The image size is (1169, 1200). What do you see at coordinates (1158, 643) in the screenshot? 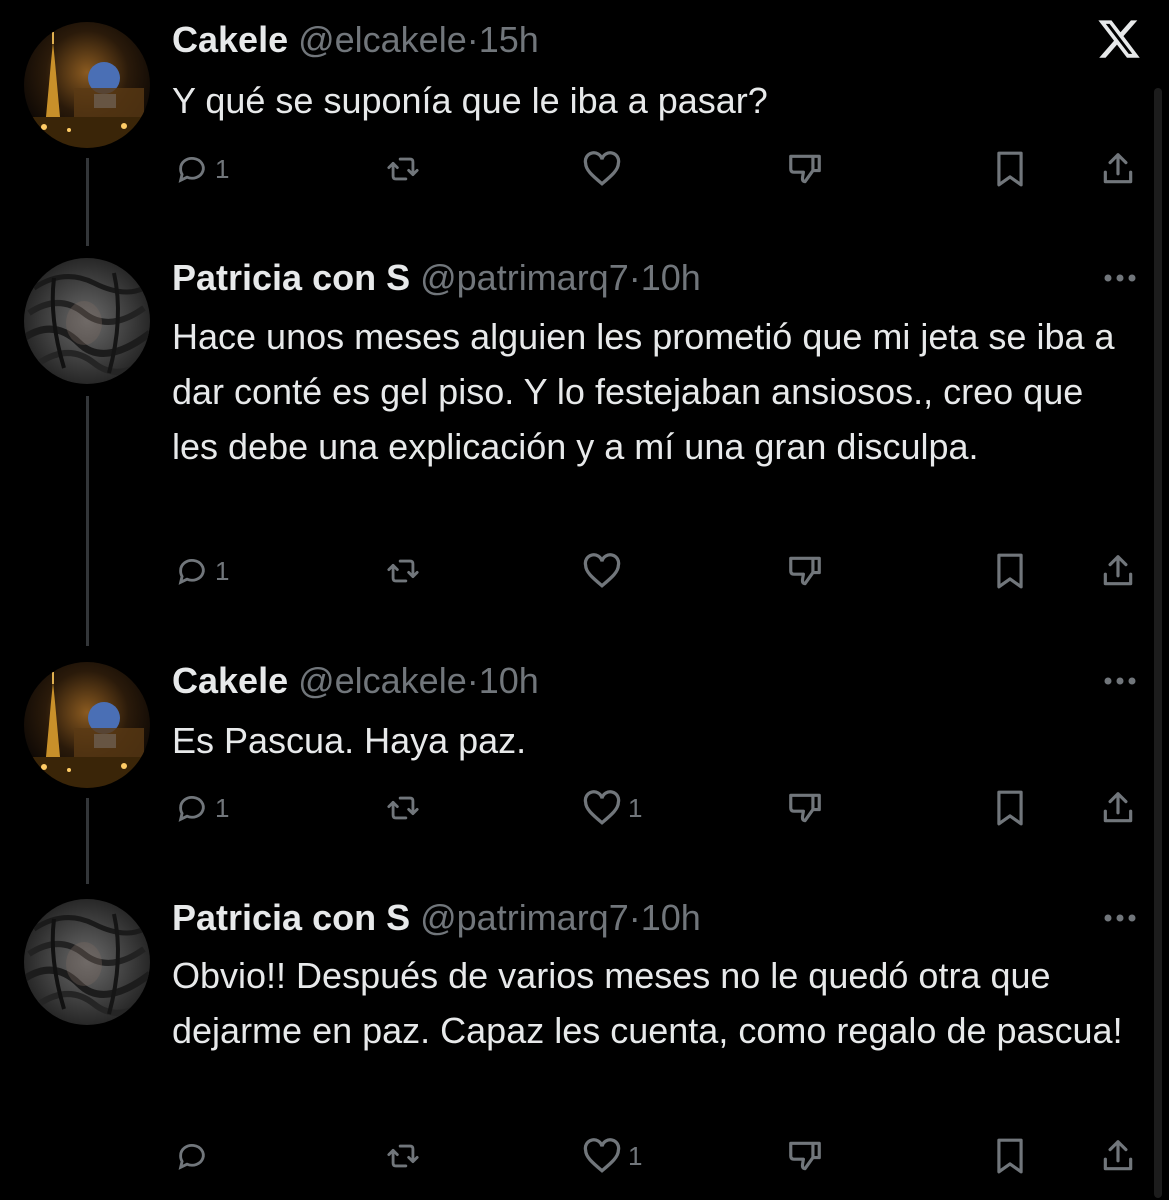
I see `scrollbar` at bounding box center [1158, 643].